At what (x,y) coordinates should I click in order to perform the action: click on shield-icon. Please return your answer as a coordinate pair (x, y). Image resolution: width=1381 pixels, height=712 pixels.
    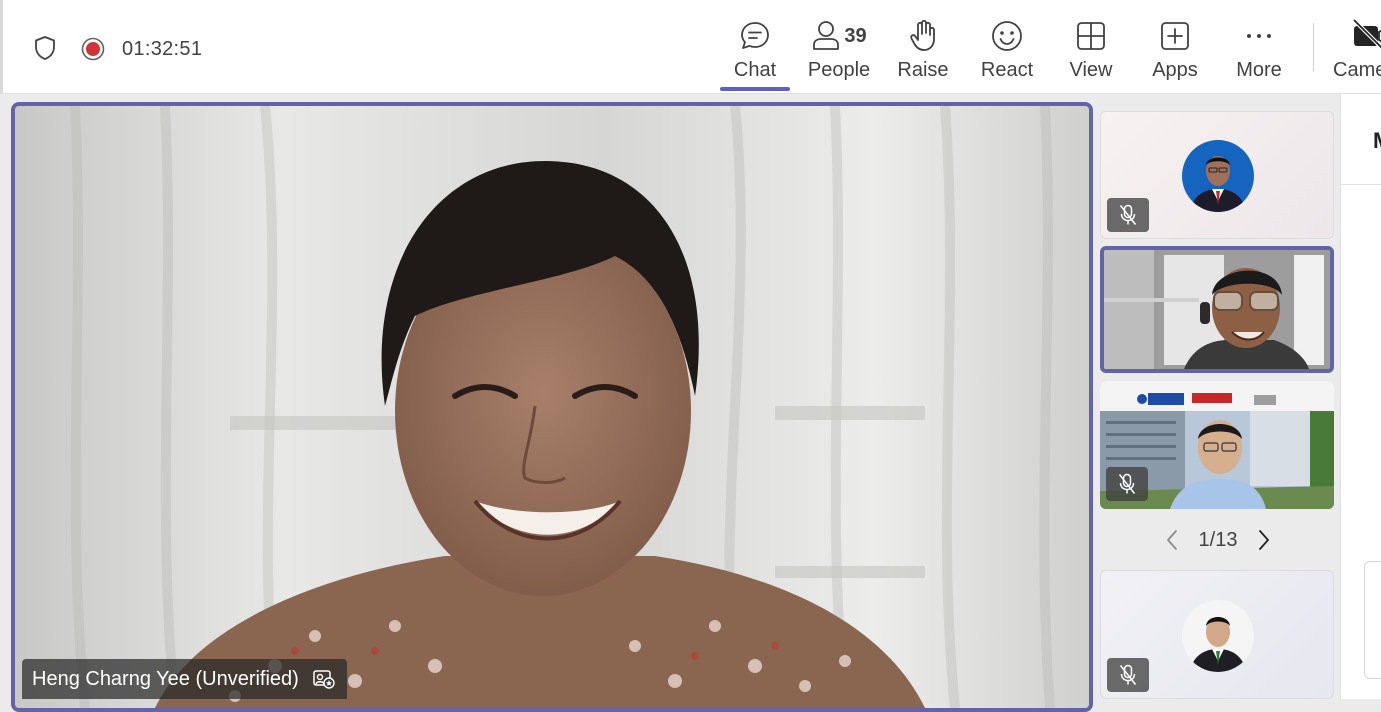
    Looking at the image, I should click on (45, 48).